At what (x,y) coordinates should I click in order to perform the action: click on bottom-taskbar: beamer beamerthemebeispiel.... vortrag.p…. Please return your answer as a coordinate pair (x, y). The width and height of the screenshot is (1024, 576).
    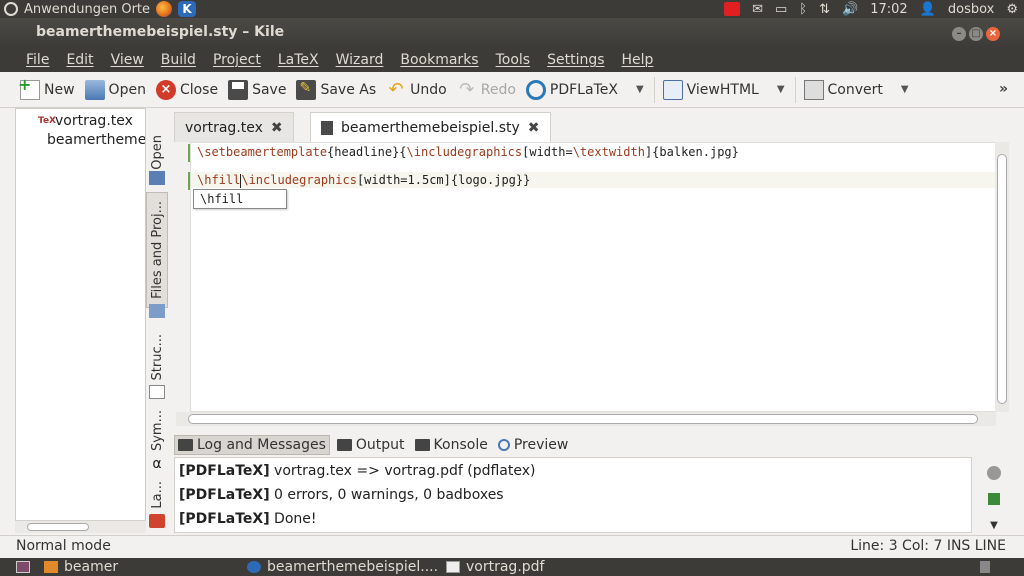
    Looking at the image, I should click on (512, 567).